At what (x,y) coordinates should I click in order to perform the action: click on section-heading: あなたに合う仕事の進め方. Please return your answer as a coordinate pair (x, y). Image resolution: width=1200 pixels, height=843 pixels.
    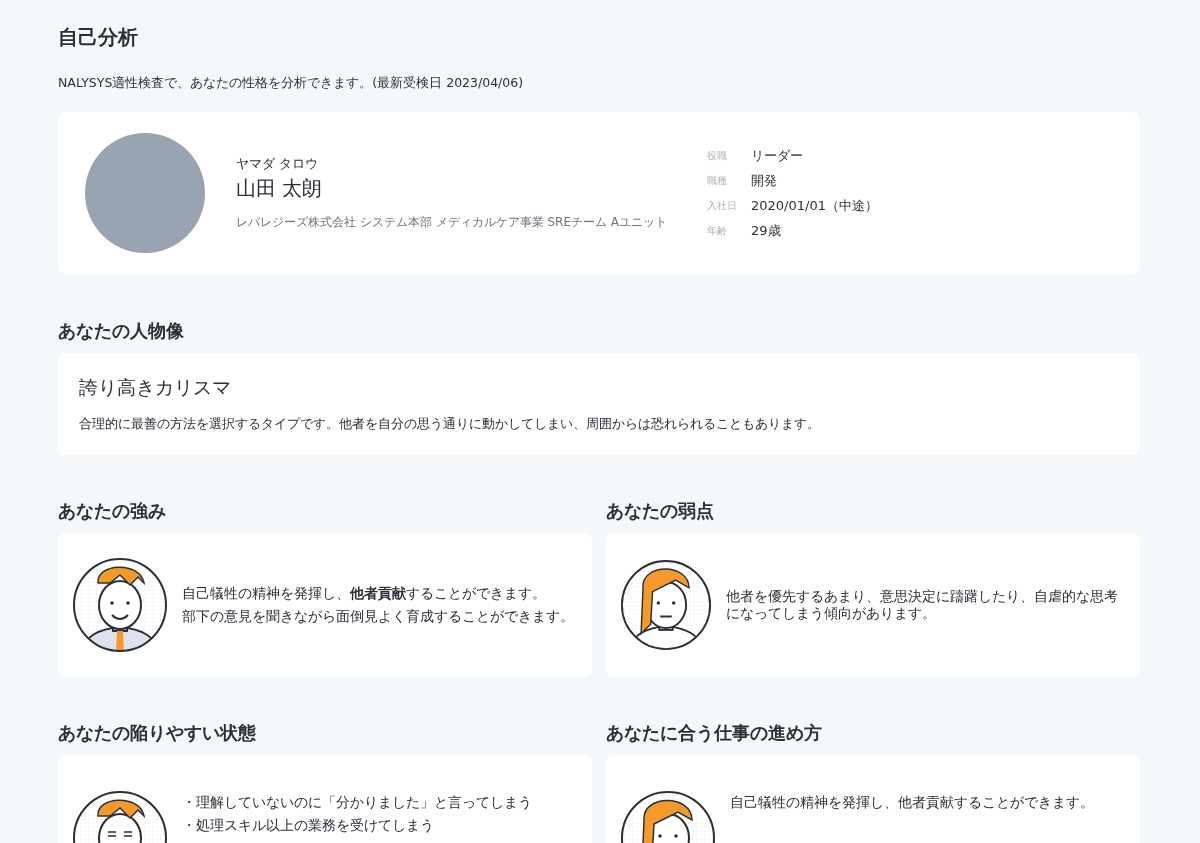
    Looking at the image, I should click on (714, 733).